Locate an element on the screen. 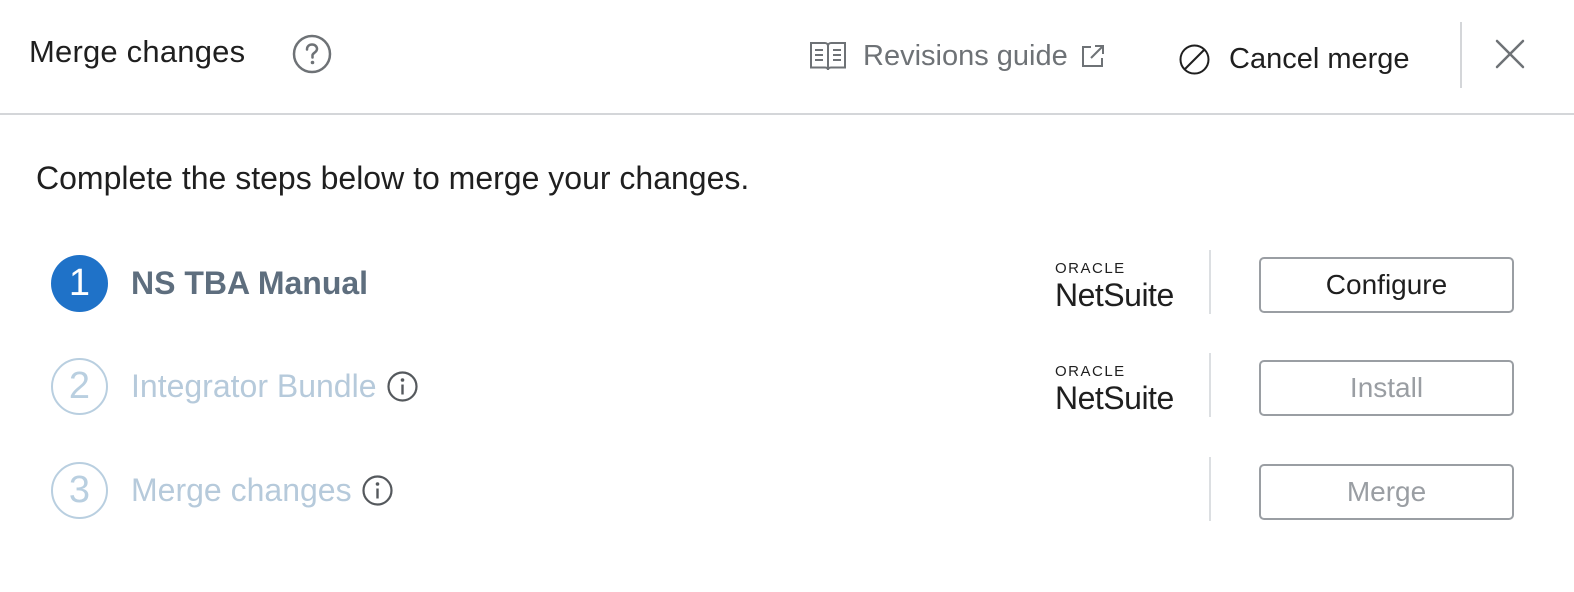  step-number-badge: 1 is located at coordinates (79, 283).